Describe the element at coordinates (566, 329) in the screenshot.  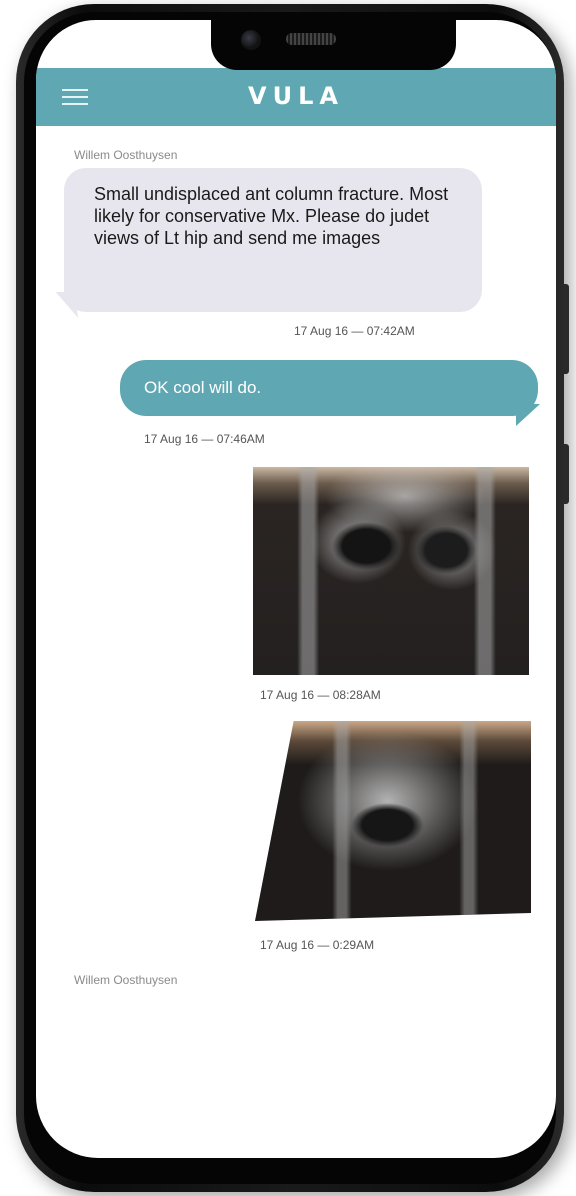
I see `volume-button` at that location.